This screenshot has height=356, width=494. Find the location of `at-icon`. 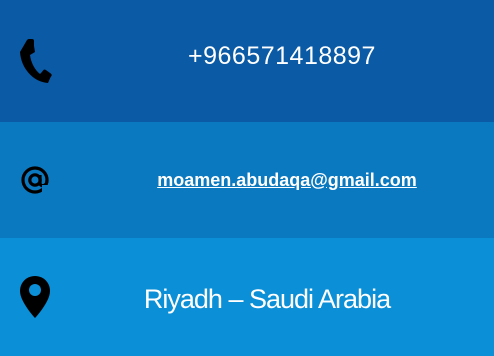

at-icon is located at coordinates (35, 180).